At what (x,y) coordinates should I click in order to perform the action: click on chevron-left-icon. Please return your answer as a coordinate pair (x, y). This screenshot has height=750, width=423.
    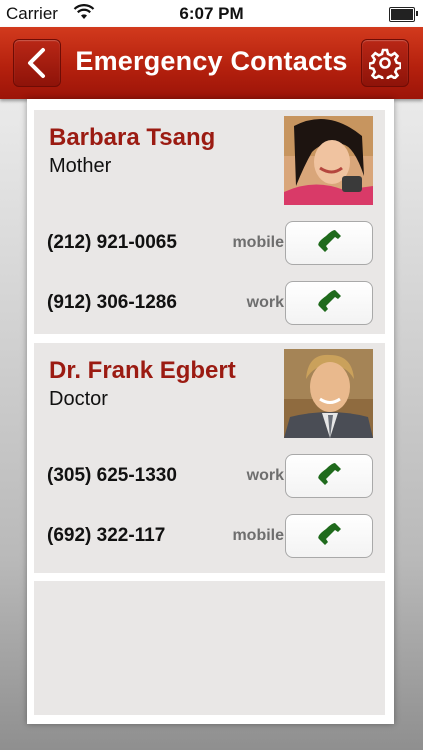
    Looking at the image, I should click on (36, 63).